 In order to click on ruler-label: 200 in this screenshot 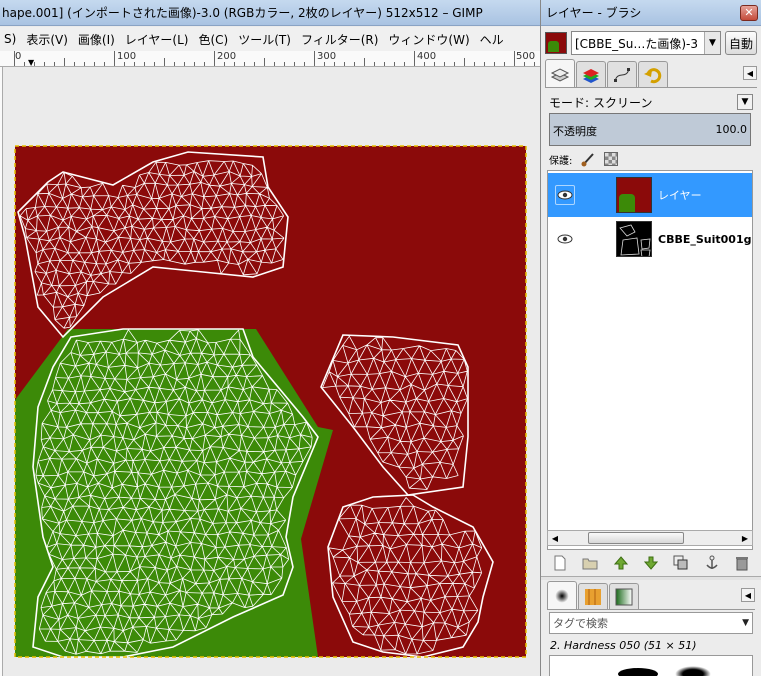, I will do `click(227, 56)`.